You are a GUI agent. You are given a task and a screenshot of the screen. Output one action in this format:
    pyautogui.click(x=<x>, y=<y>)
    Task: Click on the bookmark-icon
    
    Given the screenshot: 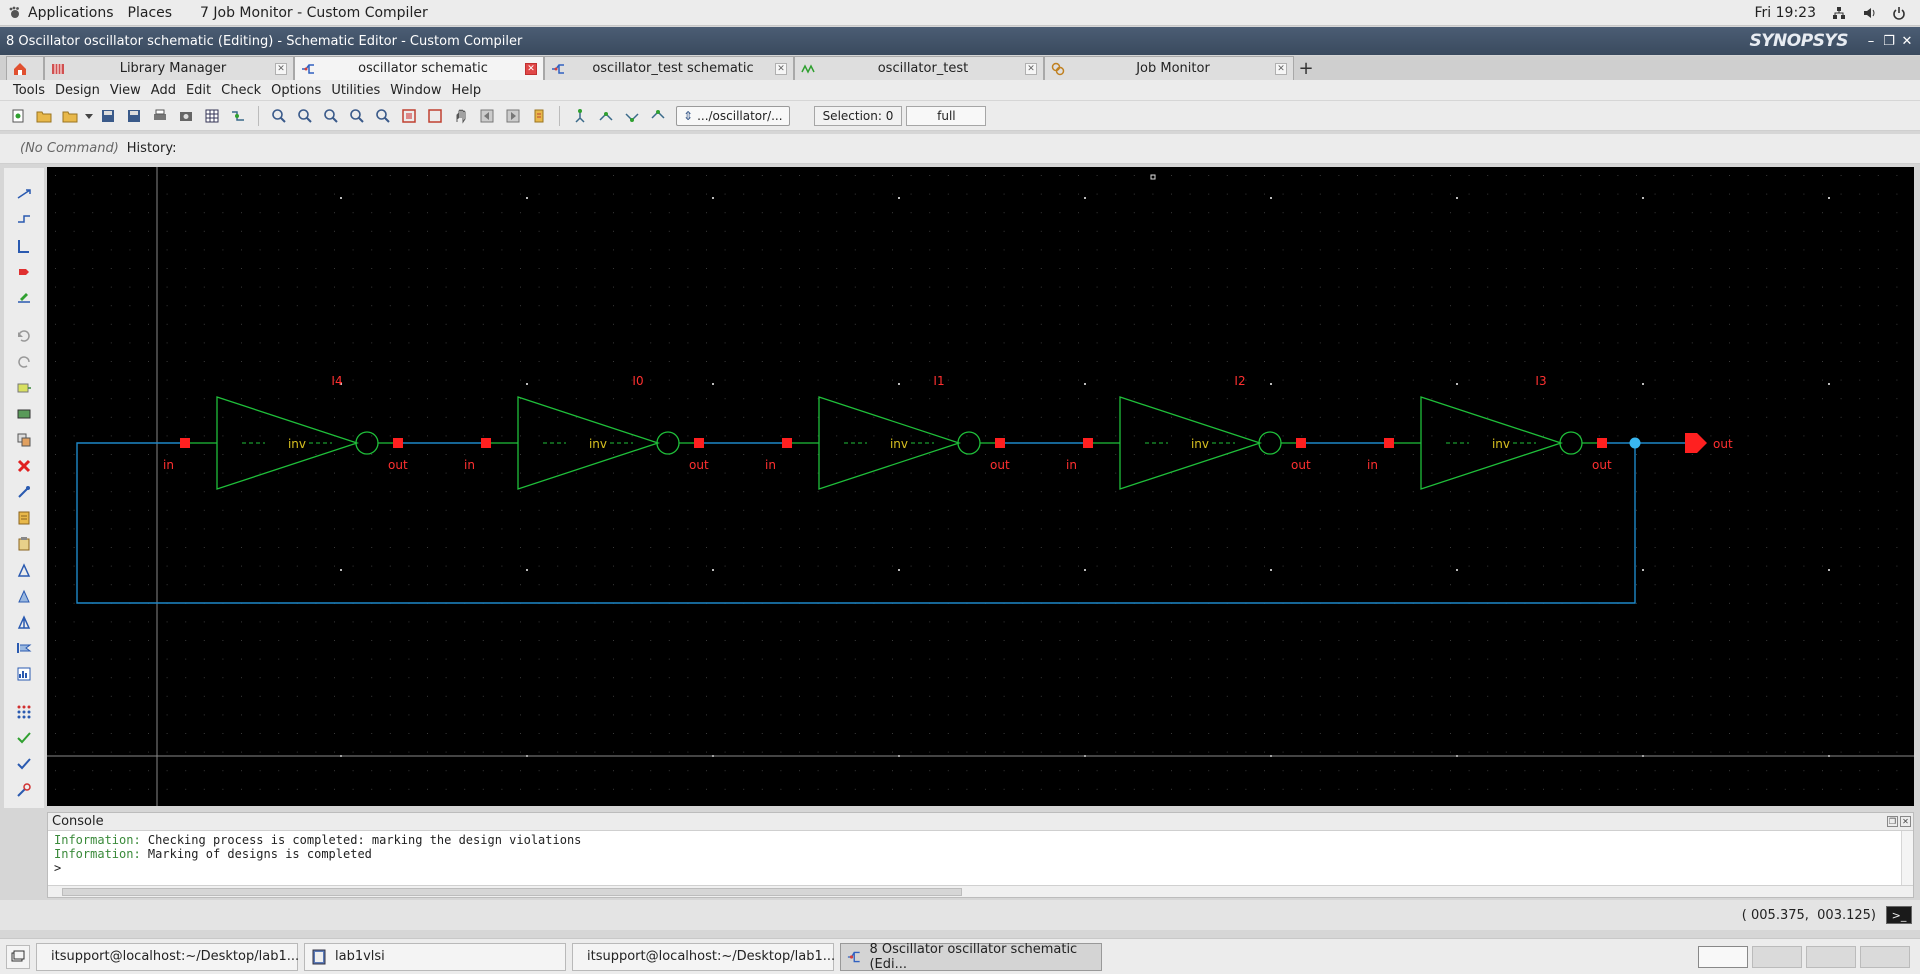 What is the action you would take?
    pyautogui.click(x=539, y=116)
    